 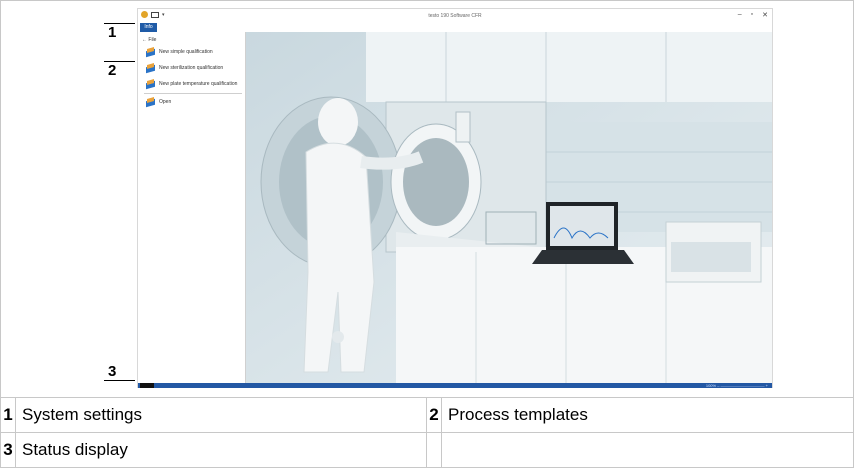 I want to click on minimize-button: –, so click(x=740, y=15).